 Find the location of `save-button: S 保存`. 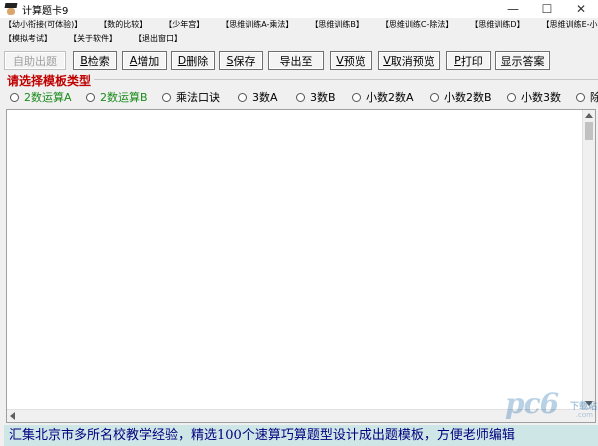

save-button: S 保存 is located at coordinates (241, 60).